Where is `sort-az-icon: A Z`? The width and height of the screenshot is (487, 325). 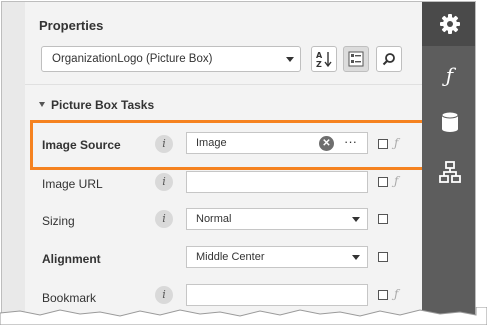
sort-az-icon: A Z is located at coordinates (324, 60).